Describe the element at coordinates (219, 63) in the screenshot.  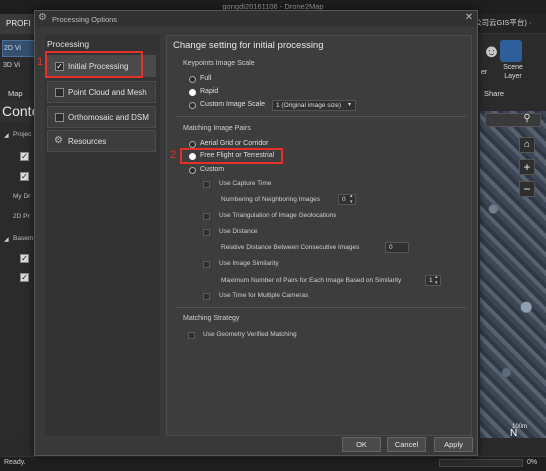
I see `keypoints-section-label: Keypoints Image Scale` at that location.